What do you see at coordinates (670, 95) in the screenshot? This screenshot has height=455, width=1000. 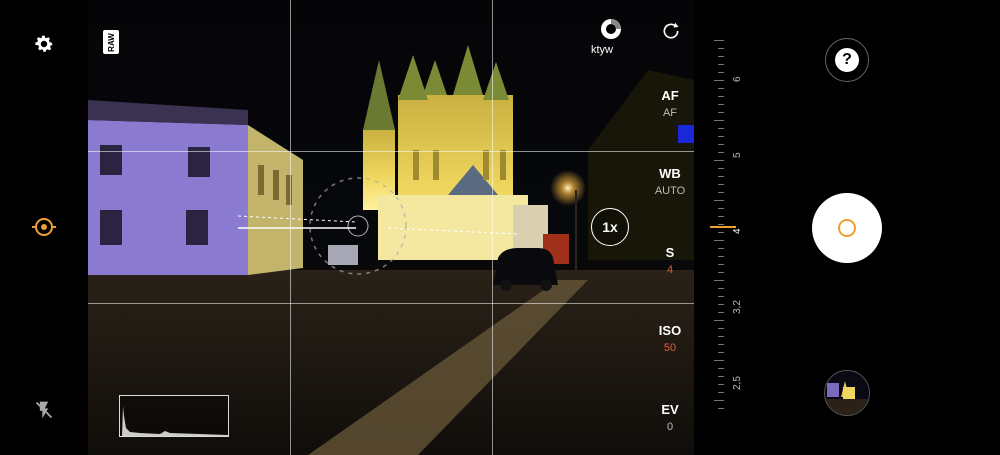 I see `setting-name: AF` at bounding box center [670, 95].